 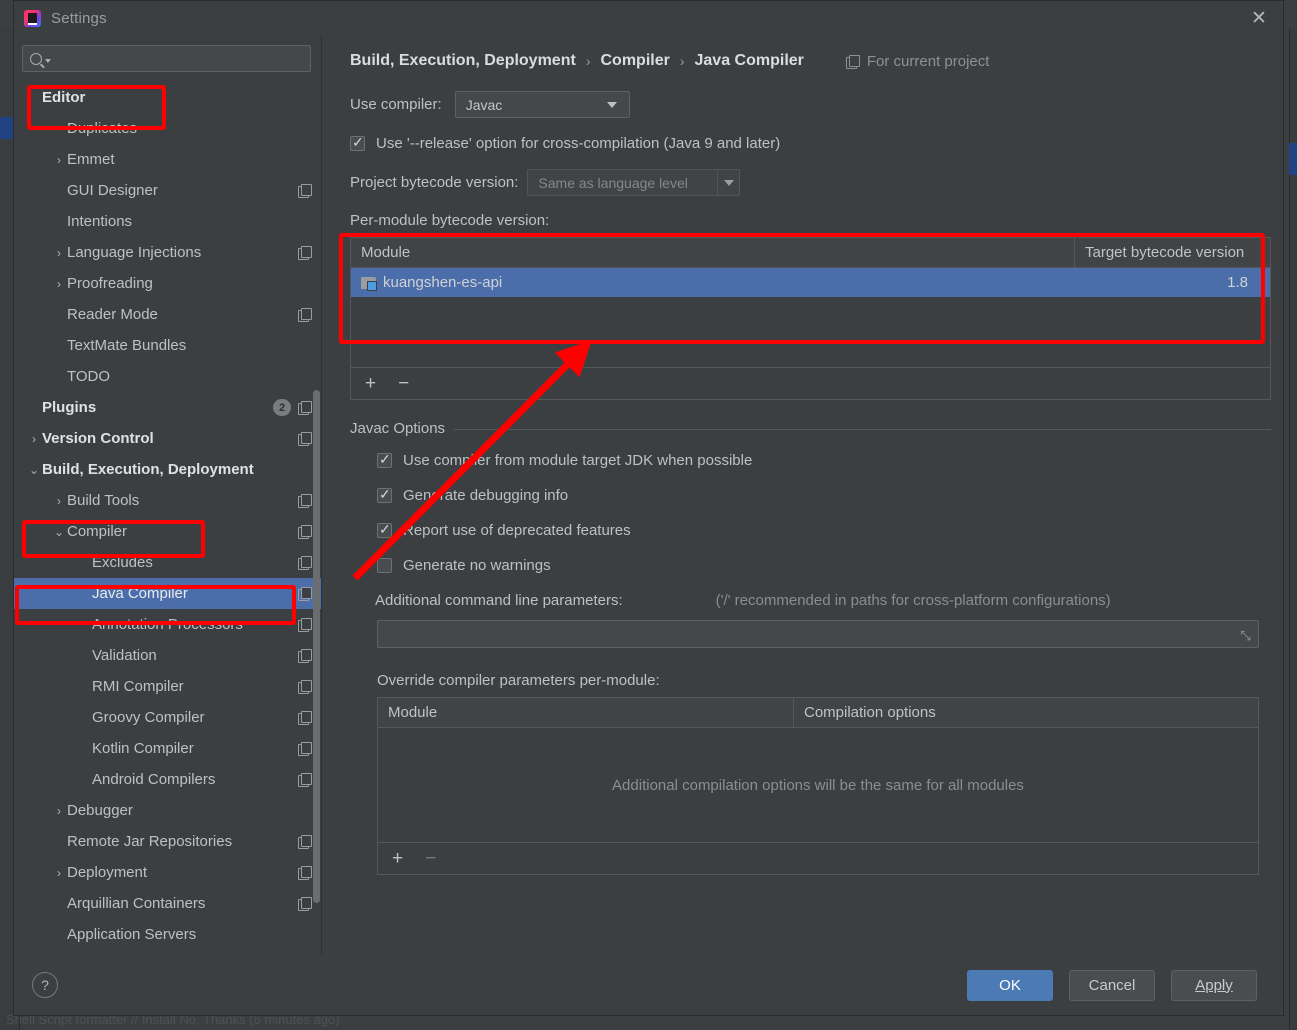 I want to click on javac-option-label: Generate no warnings, so click(x=477, y=565).